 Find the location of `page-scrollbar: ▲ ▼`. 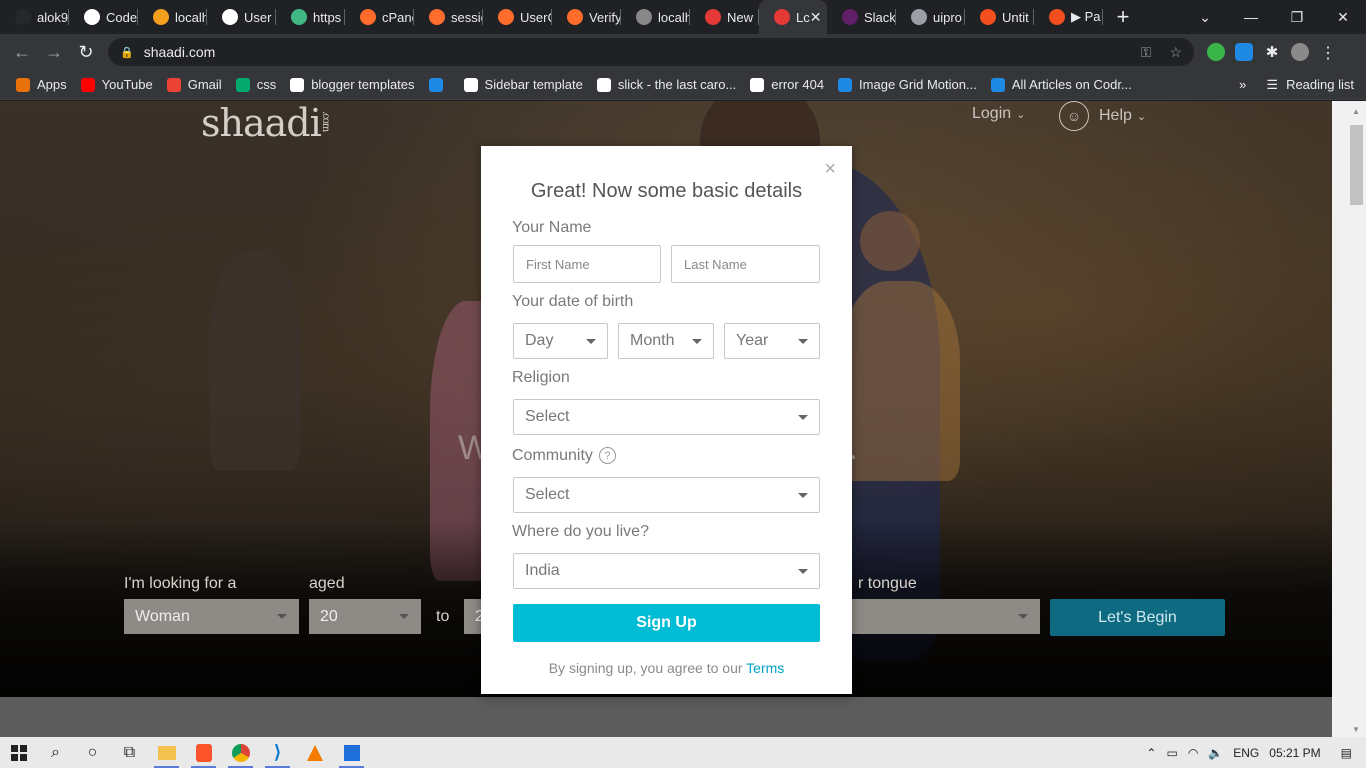

page-scrollbar: ▲ ▼ is located at coordinates (1349, 419).